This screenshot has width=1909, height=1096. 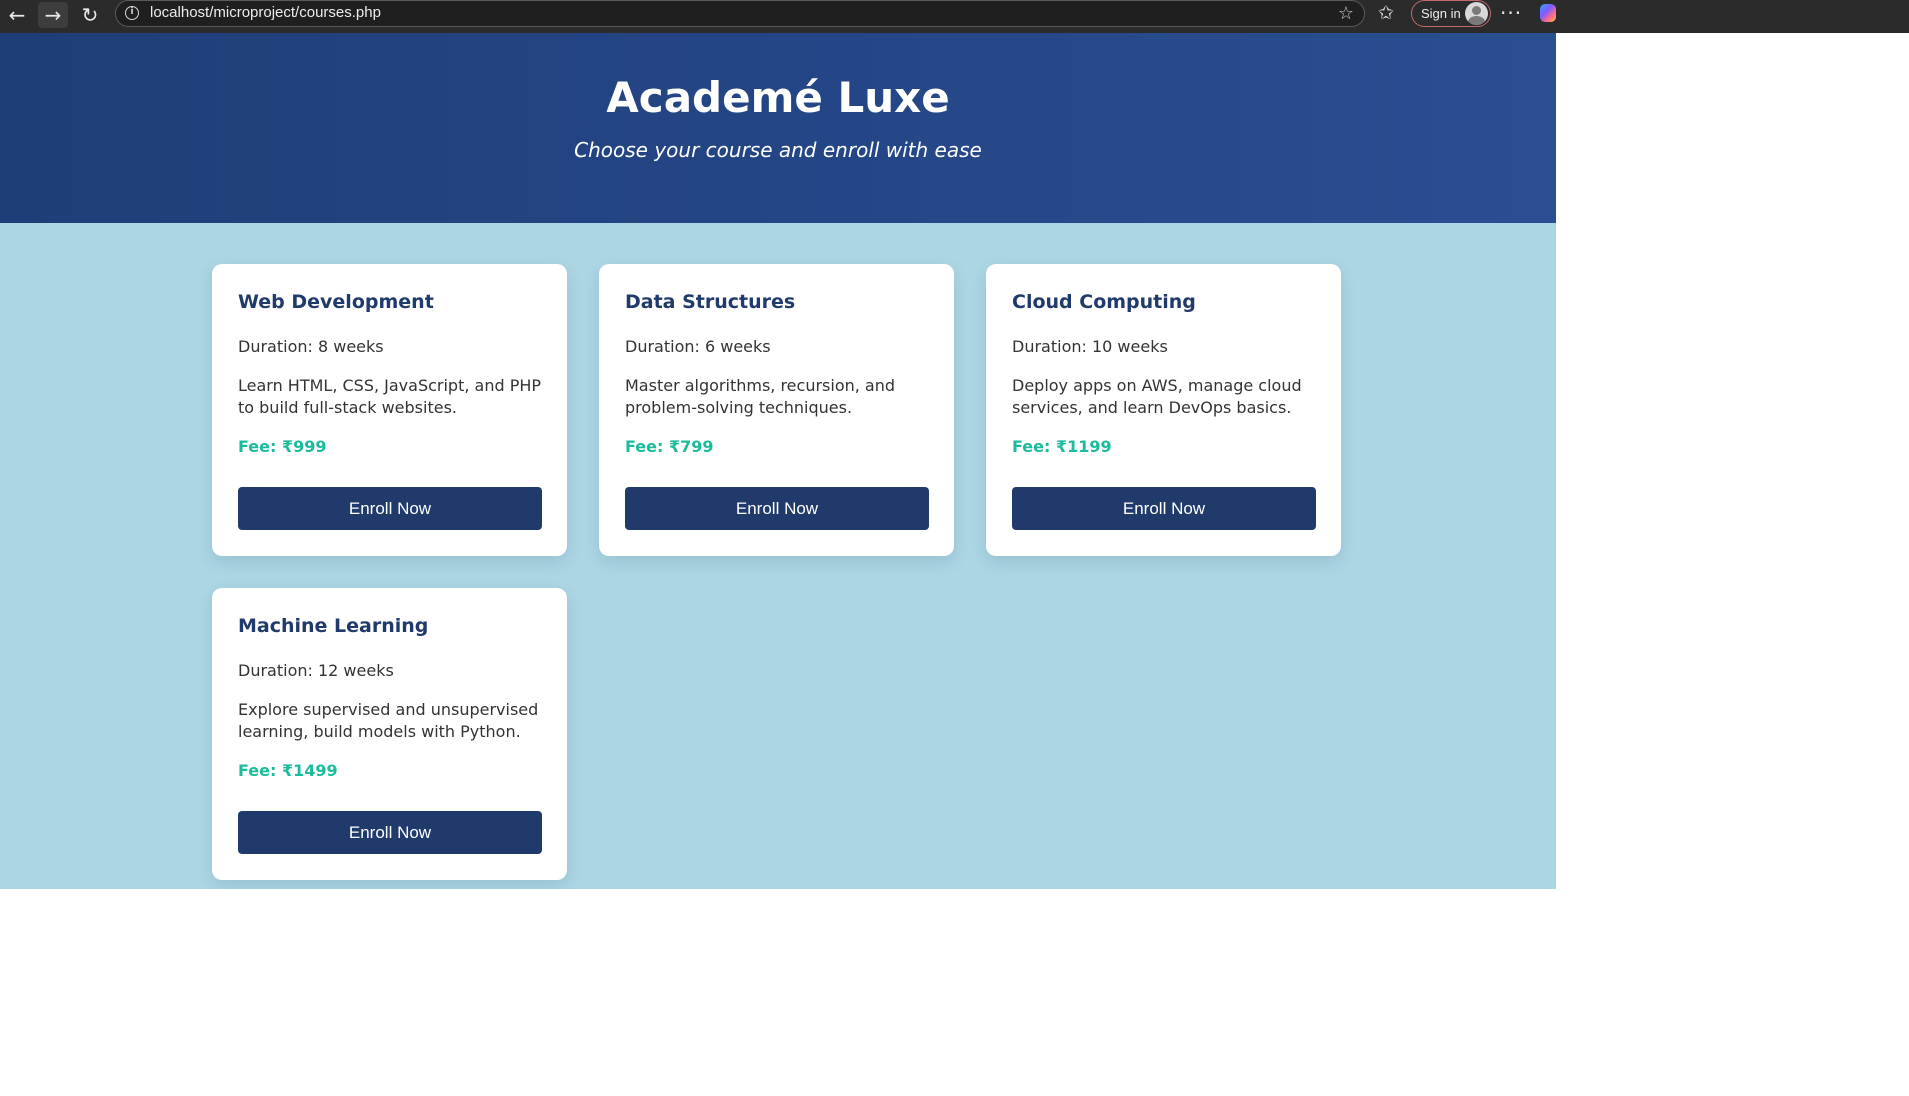 What do you see at coordinates (740, 13) in the screenshot?
I see `address-bar: i localhost/microproject/courses.php ☆` at bounding box center [740, 13].